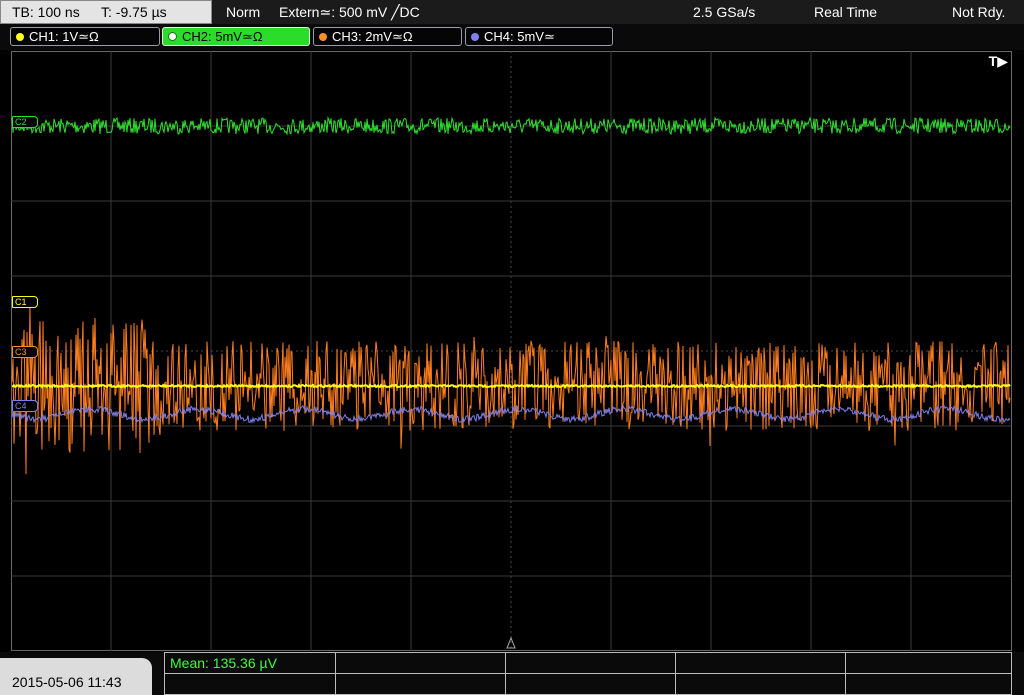 The height and width of the screenshot is (695, 1024). Describe the element at coordinates (724, 12) in the screenshot. I see `sample-rate-label: 2.5 GSa/s` at that location.